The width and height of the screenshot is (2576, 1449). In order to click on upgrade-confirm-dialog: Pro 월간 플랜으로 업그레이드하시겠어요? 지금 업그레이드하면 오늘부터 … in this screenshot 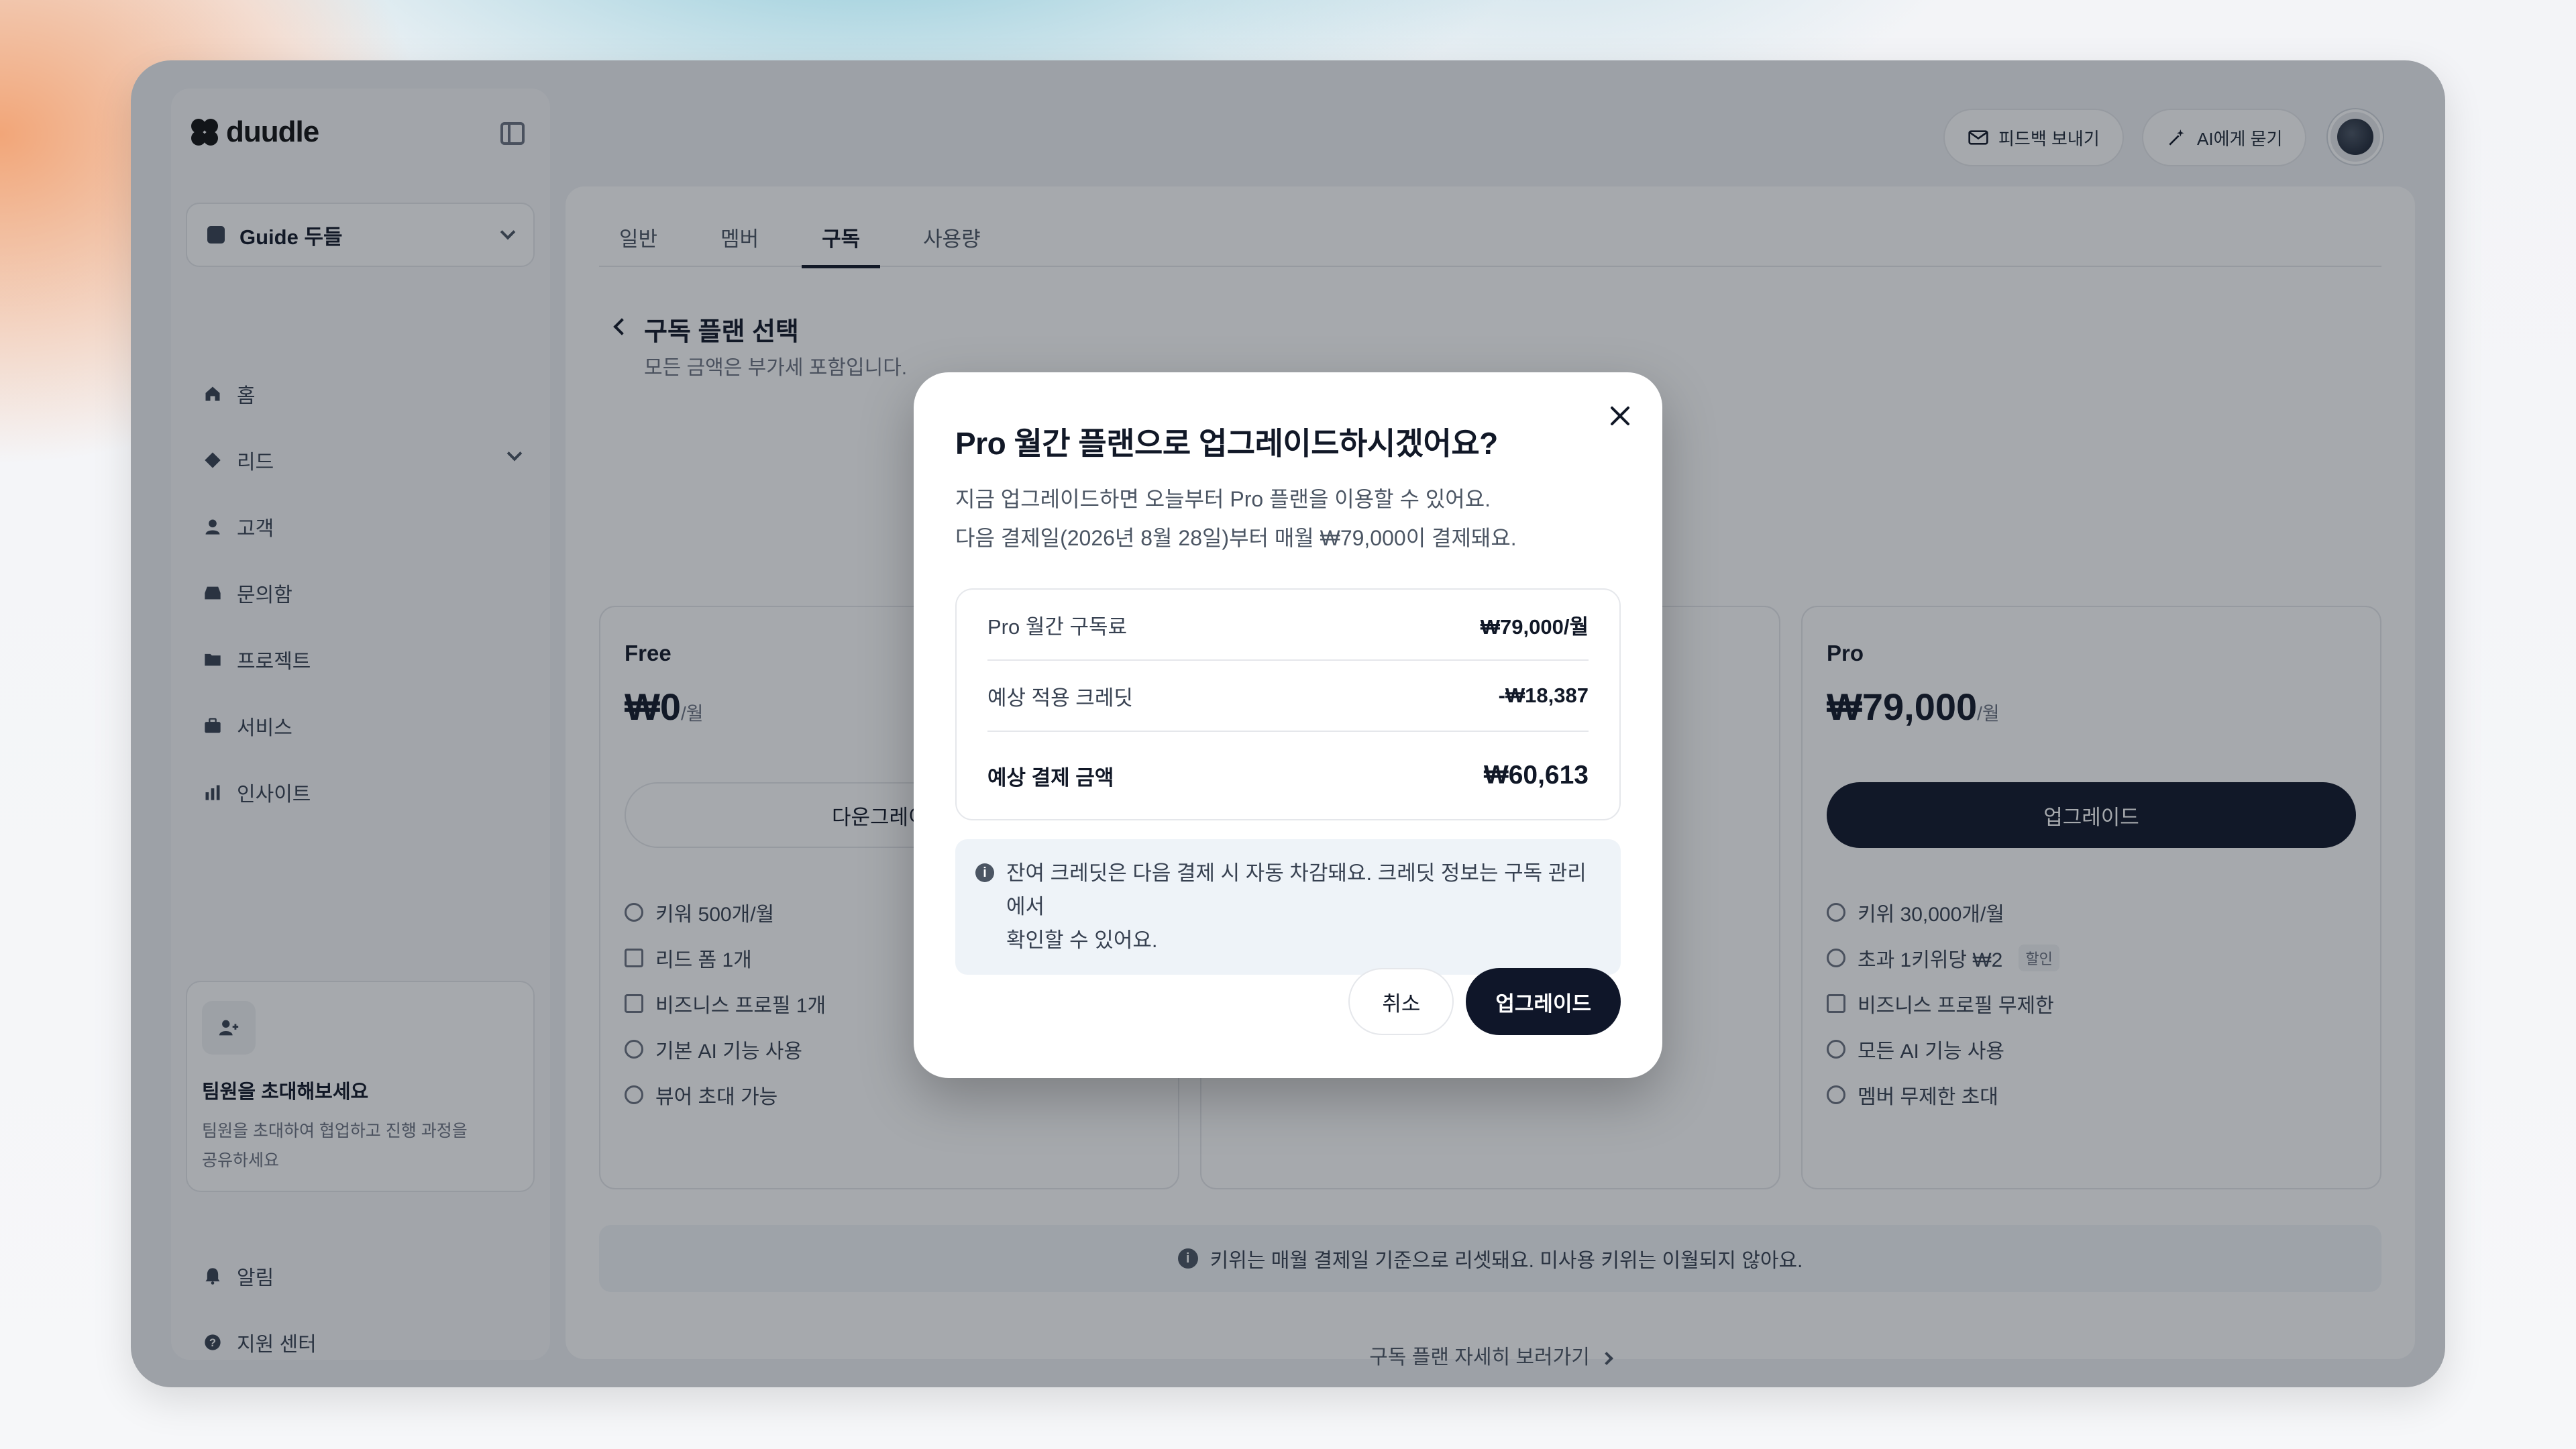, I will do `click(1288, 725)`.